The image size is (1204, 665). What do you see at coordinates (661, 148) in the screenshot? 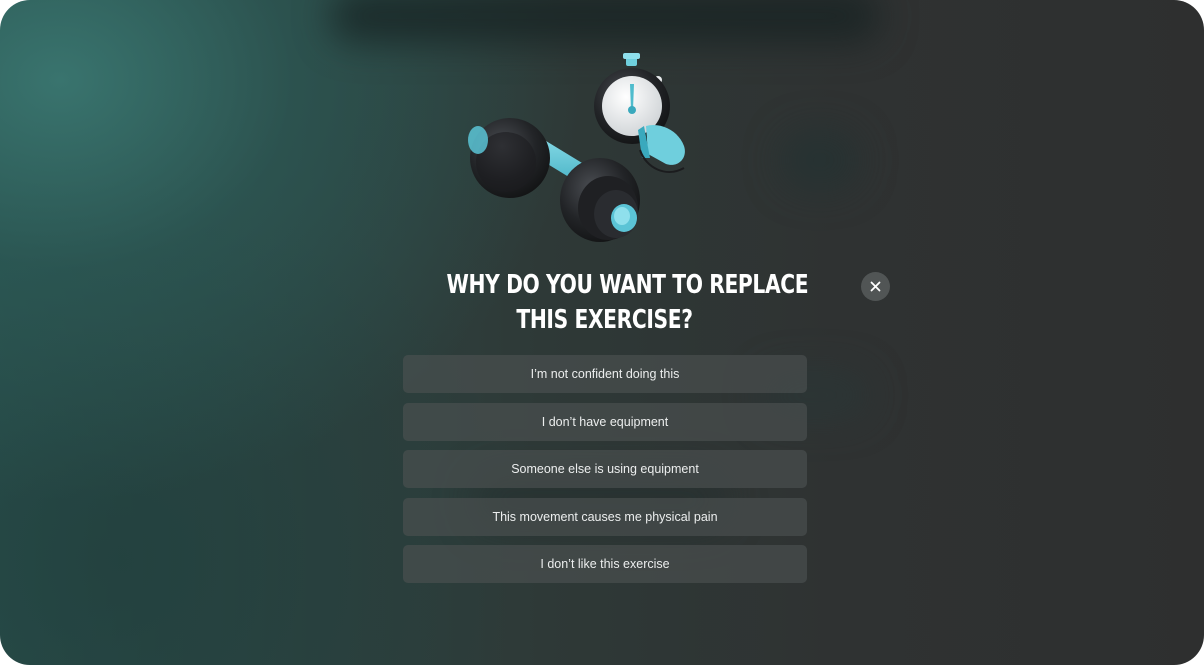
I see `whistle-icon` at bounding box center [661, 148].